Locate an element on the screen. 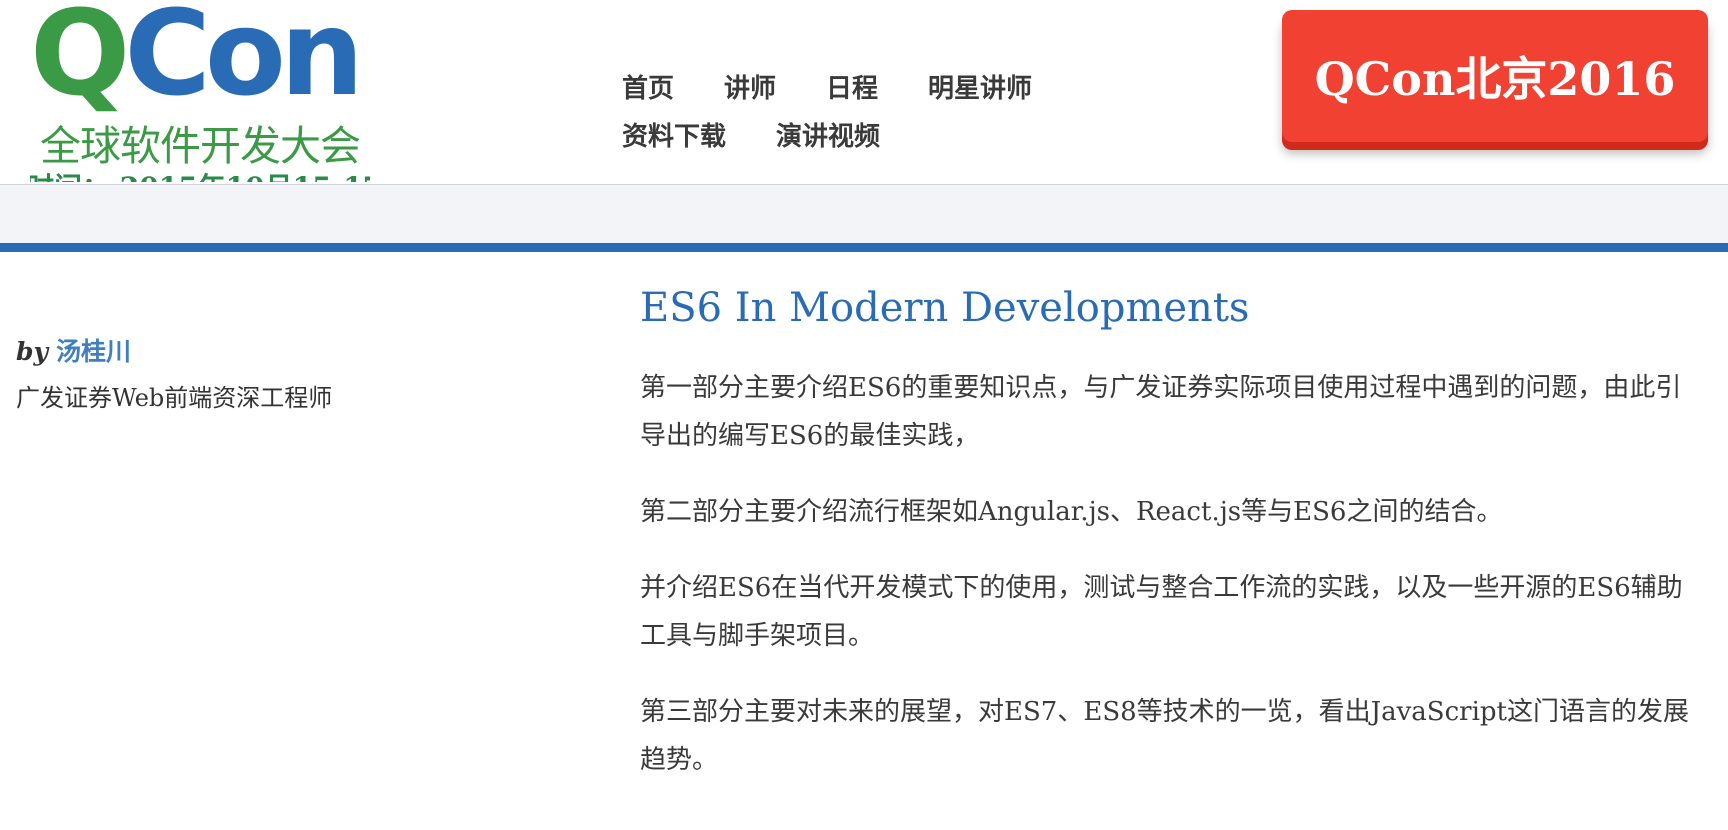 Image resolution: width=1728 pixels, height=830 pixels. nav-item-schedule: 日程 is located at coordinates (852, 86).